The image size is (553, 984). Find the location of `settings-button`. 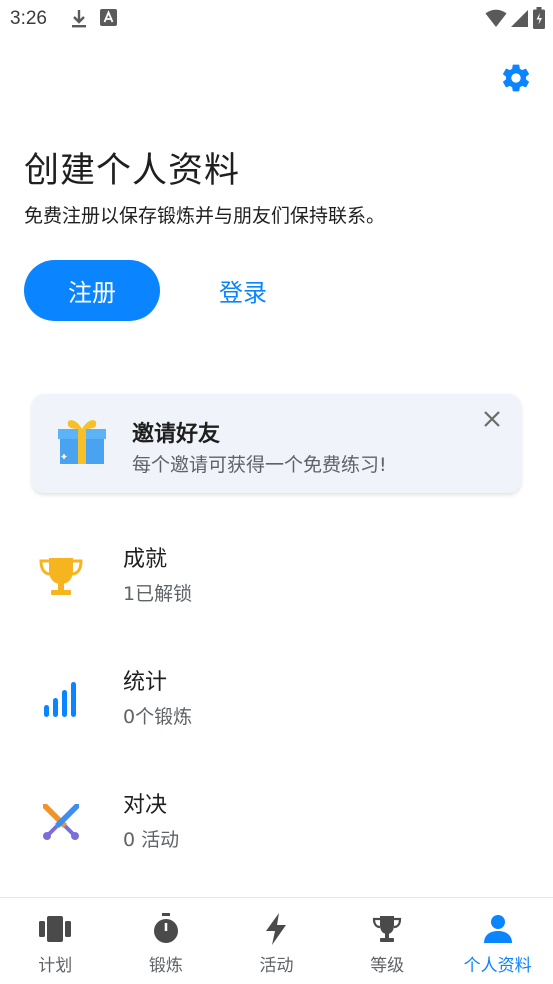

settings-button is located at coordinates (516, 80).